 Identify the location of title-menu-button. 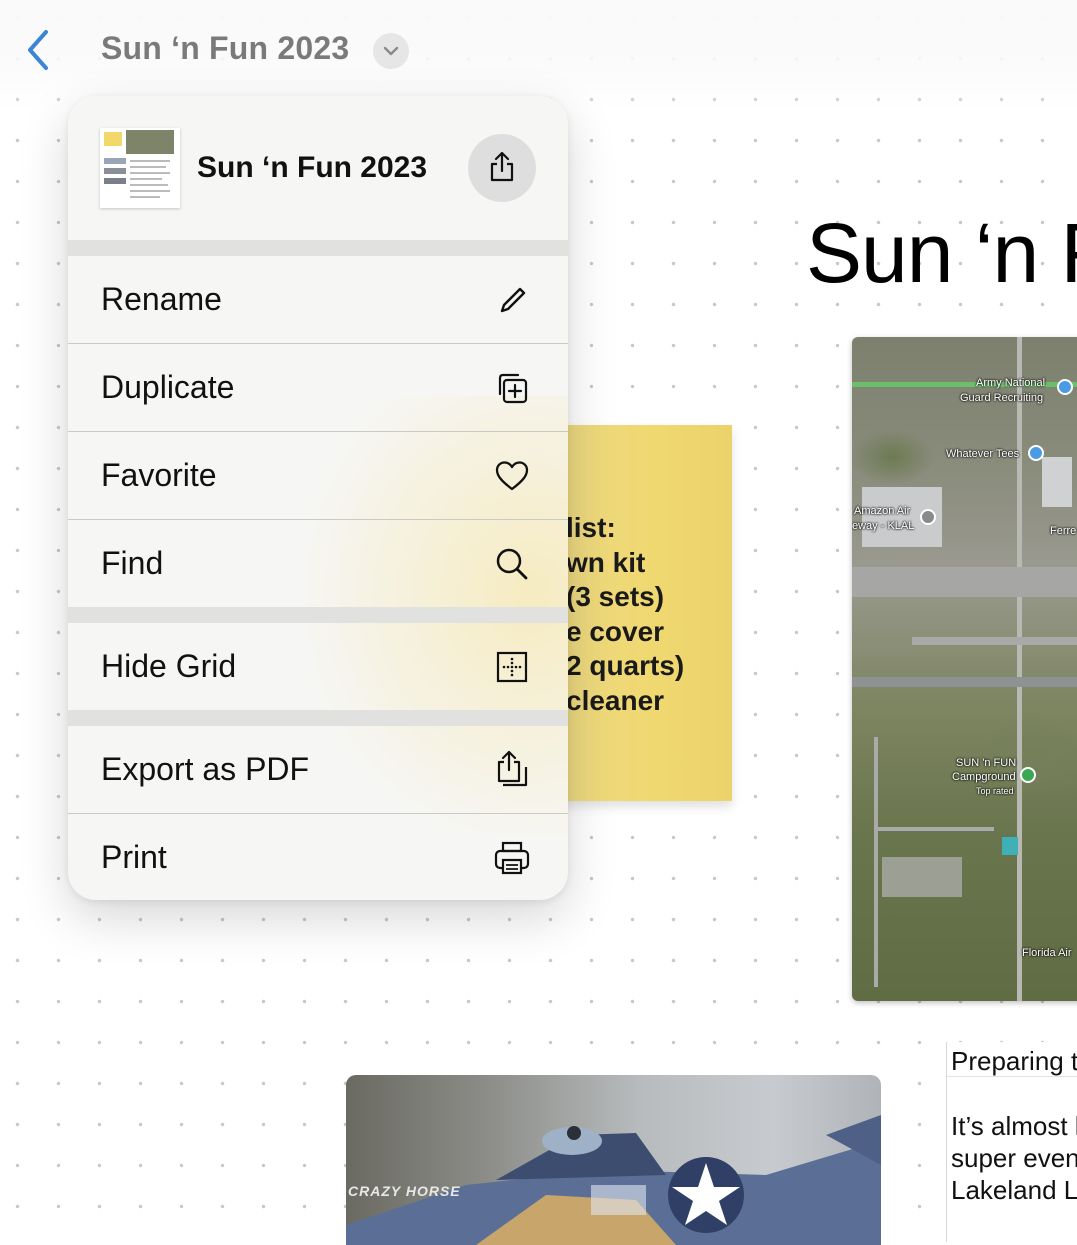
(391, 51).